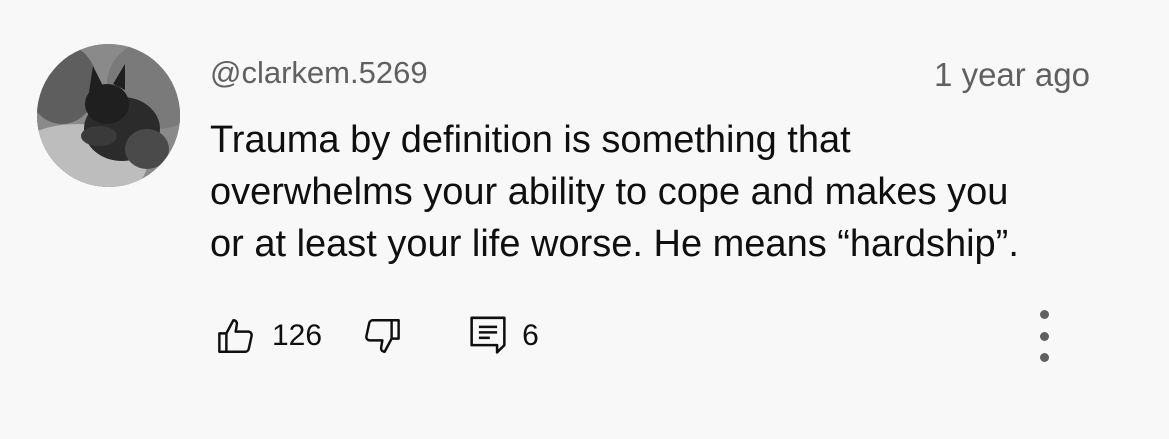 This screenshot has height=439, width=1169. Describe the element at coordinates (297, 335) in the screenshot. I see `like-count: 126` at that location.